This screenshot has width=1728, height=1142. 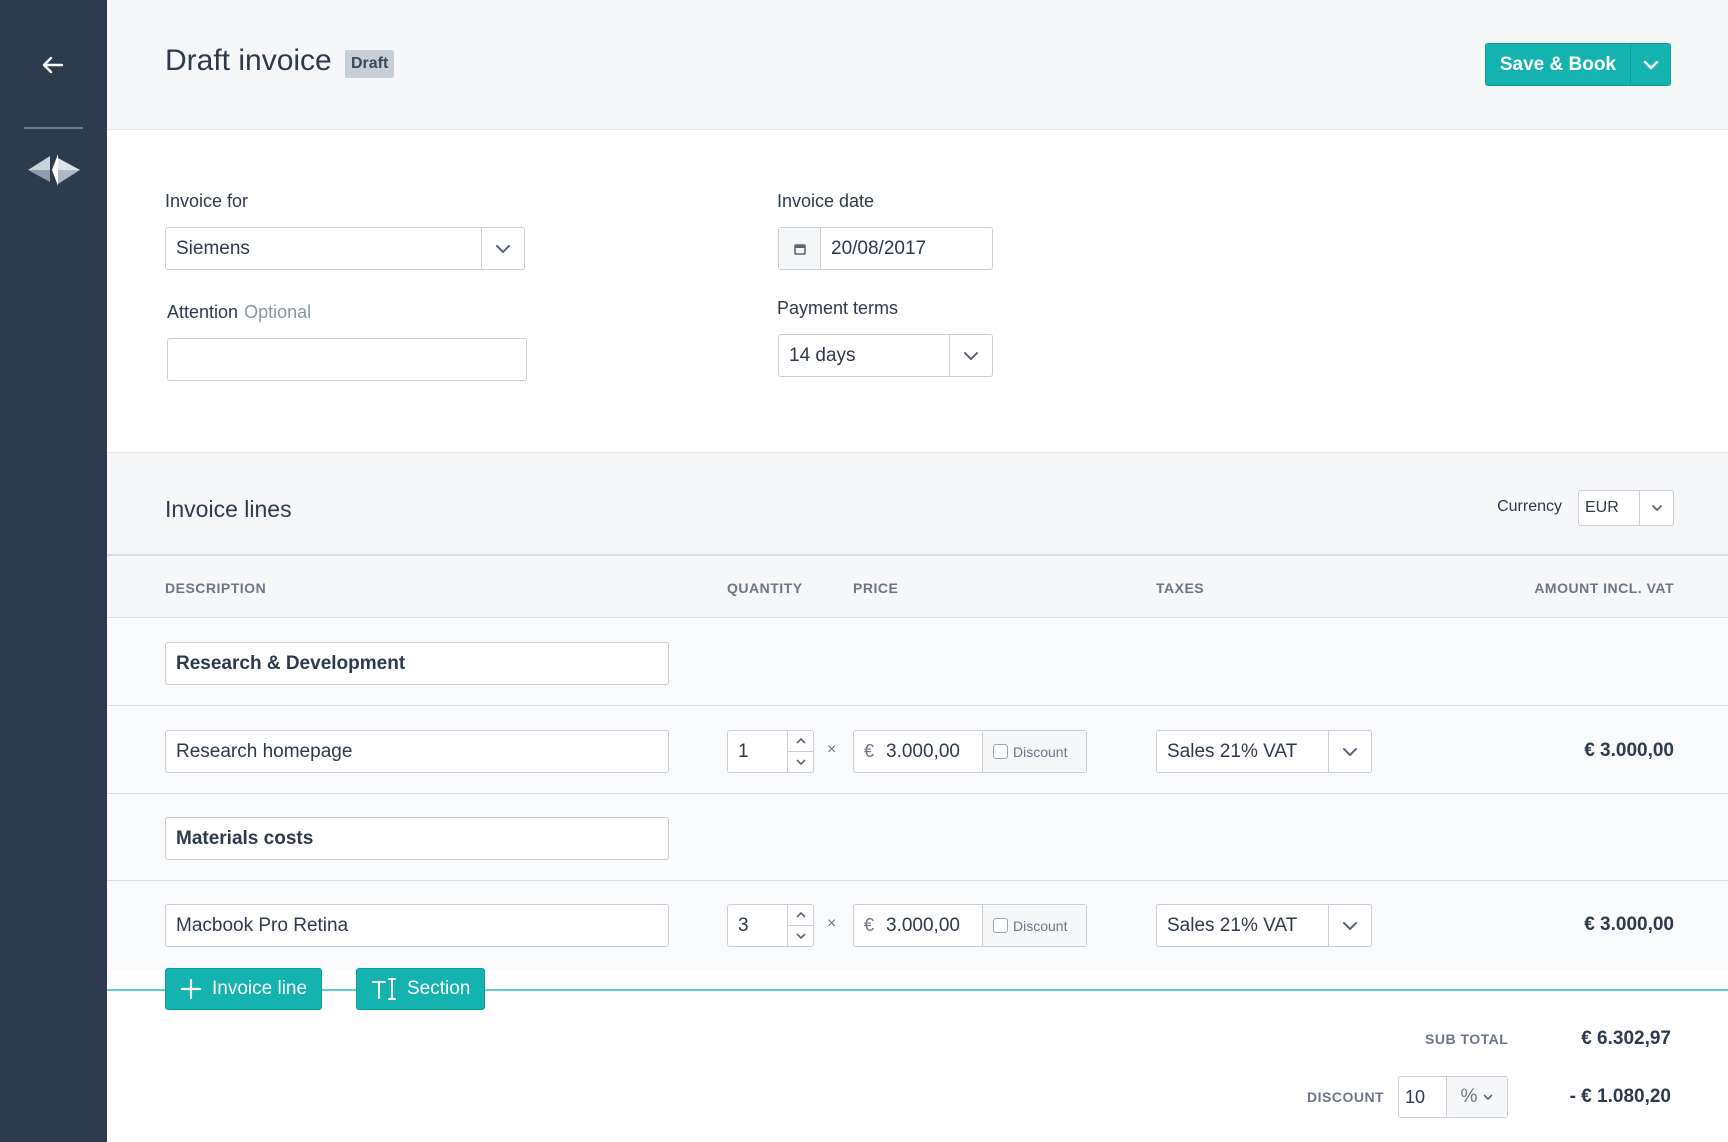 I want to click on add-section-button: Section, so click(x=421, y=989).